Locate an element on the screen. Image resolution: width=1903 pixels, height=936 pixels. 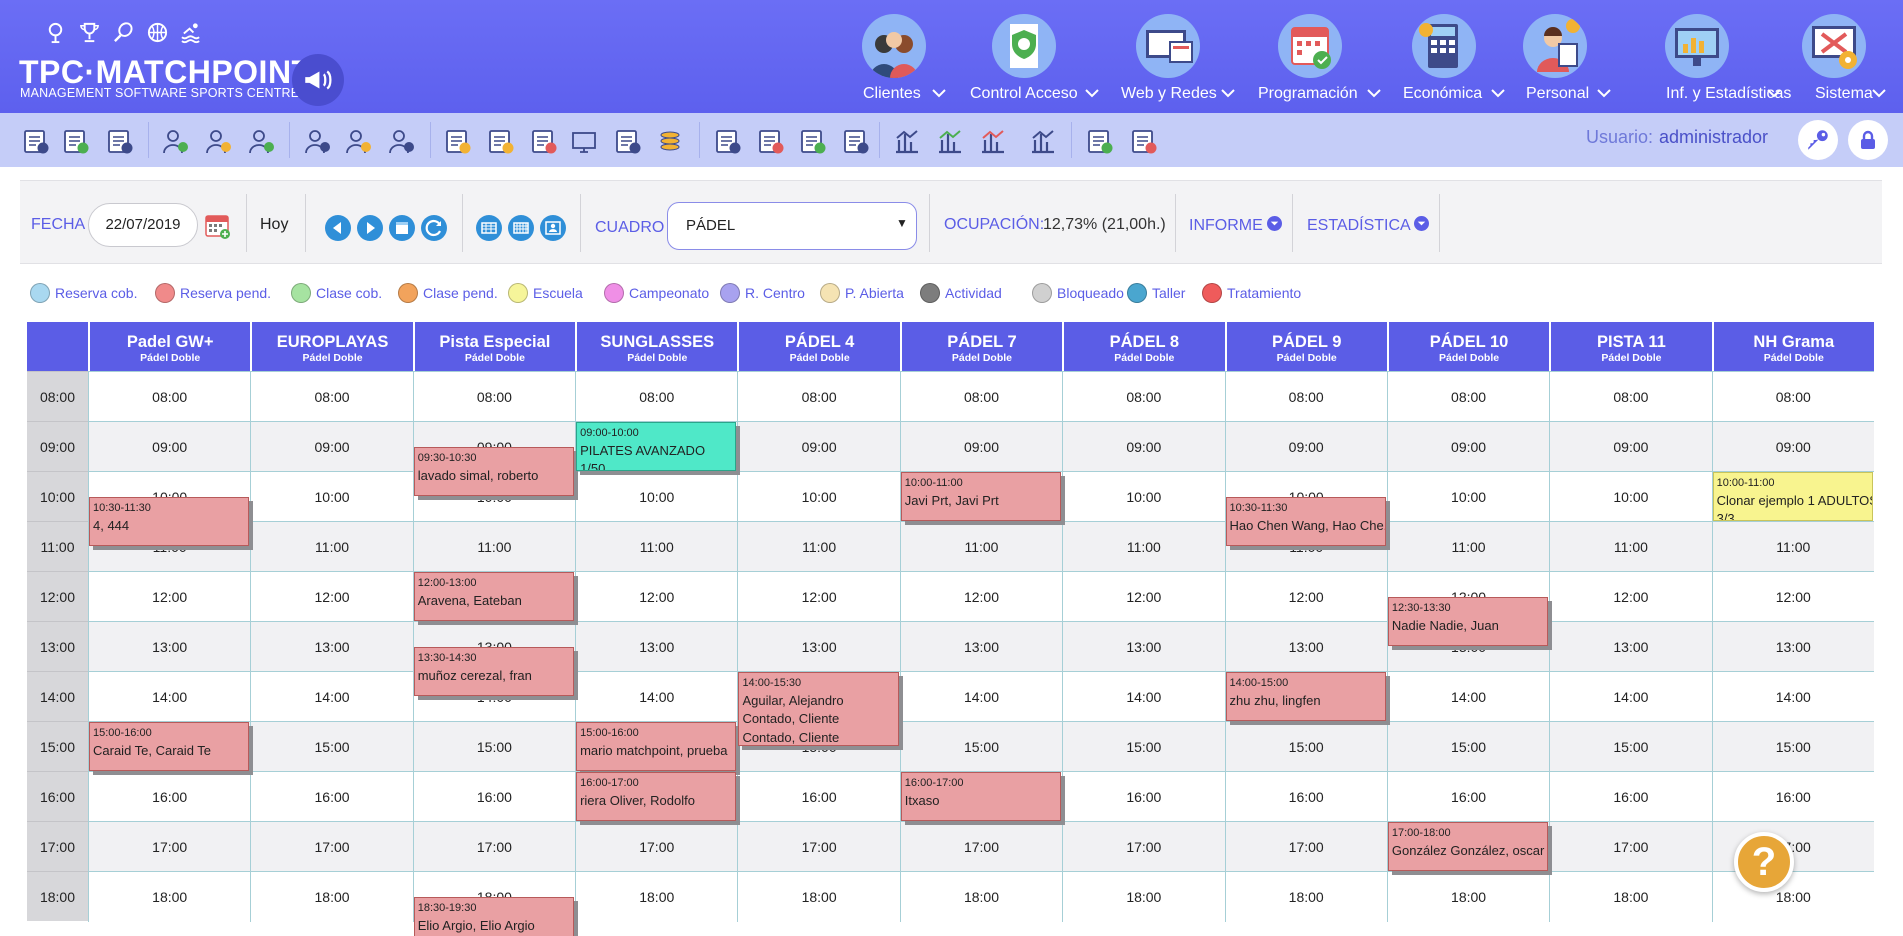
form-money-icon is located at coordinates (500, 141).